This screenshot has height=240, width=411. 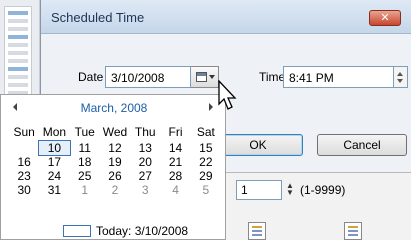 What do you see at coordinates (206, 176) in the screenshot?
I see `calendar-day: 29` at bounding box center [206, 176].